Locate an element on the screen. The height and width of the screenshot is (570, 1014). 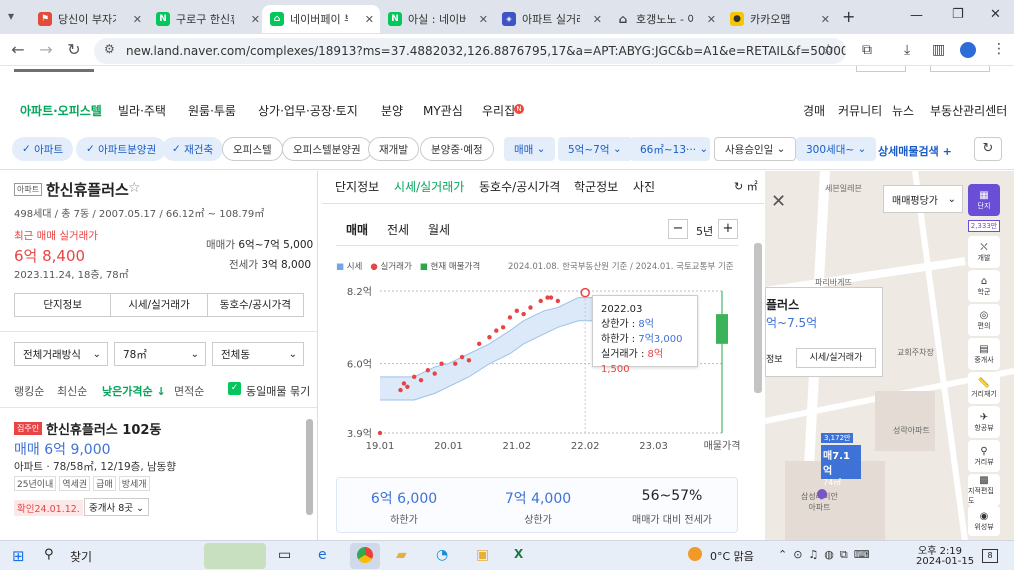
sort-ranking: 랭킹순 is located at coordinates (29, 391).